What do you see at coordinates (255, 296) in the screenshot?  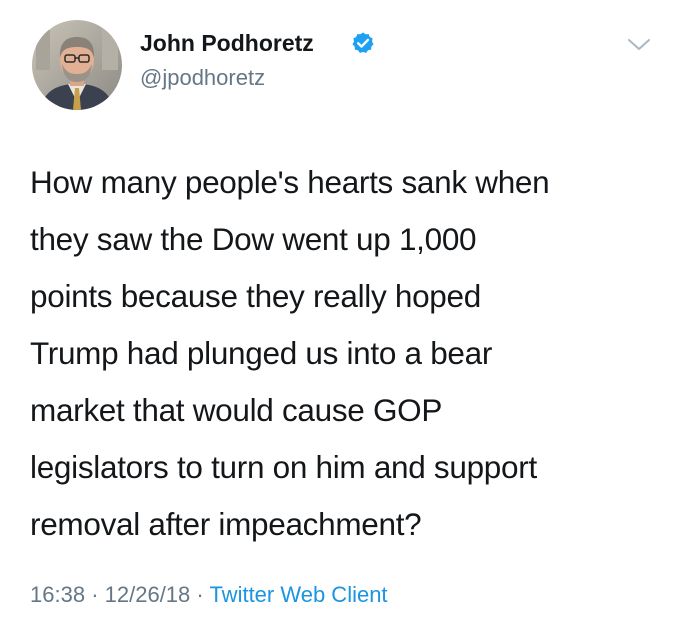 I see `tweet-text-line: points because they really hoped` at bounding box center [255, 296].